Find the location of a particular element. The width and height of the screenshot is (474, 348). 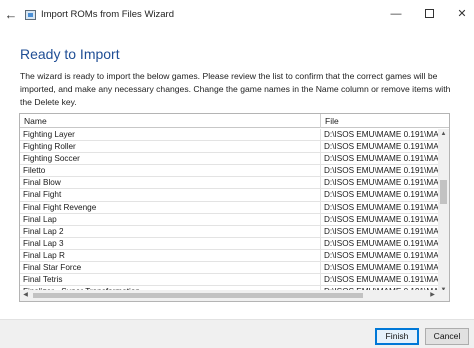

cell-name: Final Lap 3 is located at coordinates (170, 243).